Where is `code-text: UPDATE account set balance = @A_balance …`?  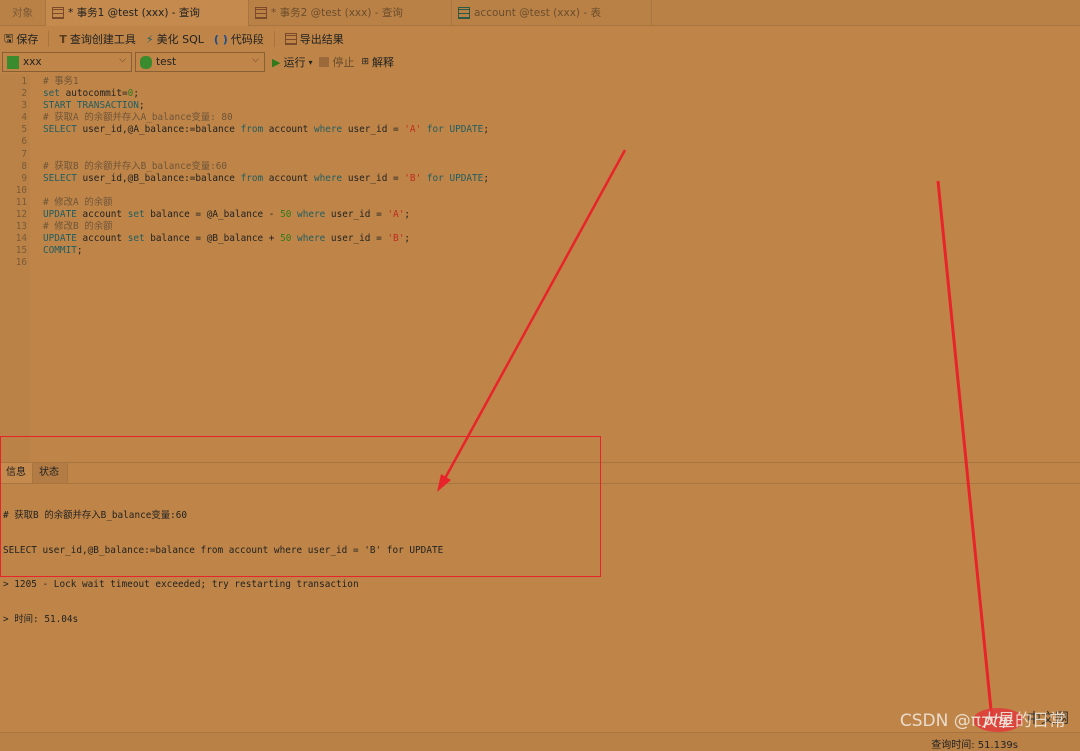
code-text: UPDATE account set balance = @A_balance … is located at coordinates (226, 215).